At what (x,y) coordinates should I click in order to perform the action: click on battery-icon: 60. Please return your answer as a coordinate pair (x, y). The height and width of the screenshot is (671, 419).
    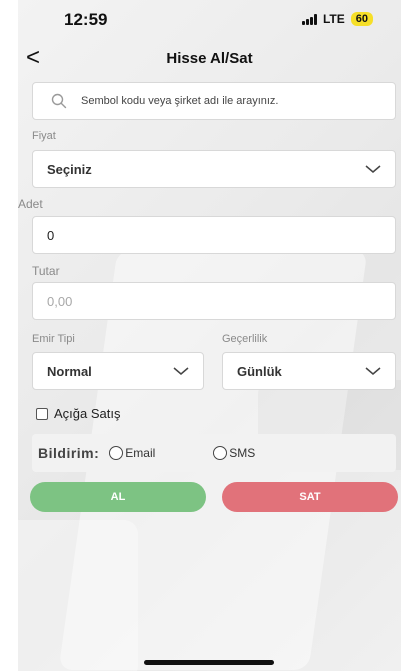
    Looking at the image, I should click on (361, 19).